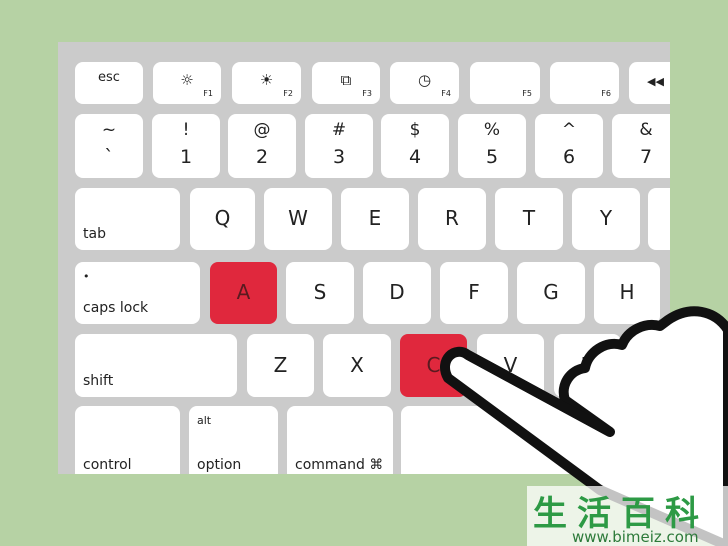  I want to click on watermark: 生活百科 www.bimeiz.com, so click(627, 516).